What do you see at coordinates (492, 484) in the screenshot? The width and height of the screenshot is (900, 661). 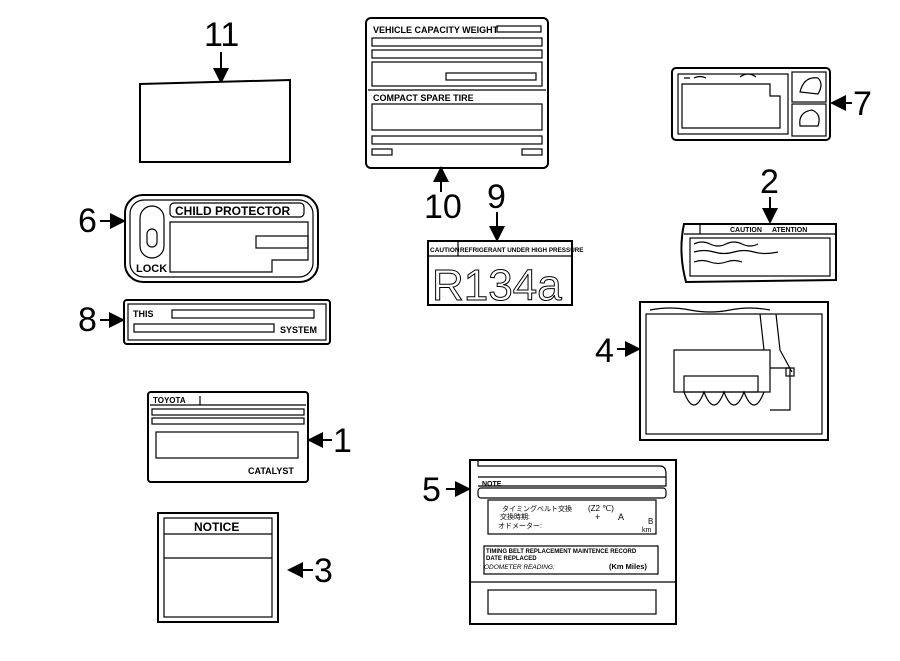 I see `label-5-note: NOTE` at bounding box center [492, 484].